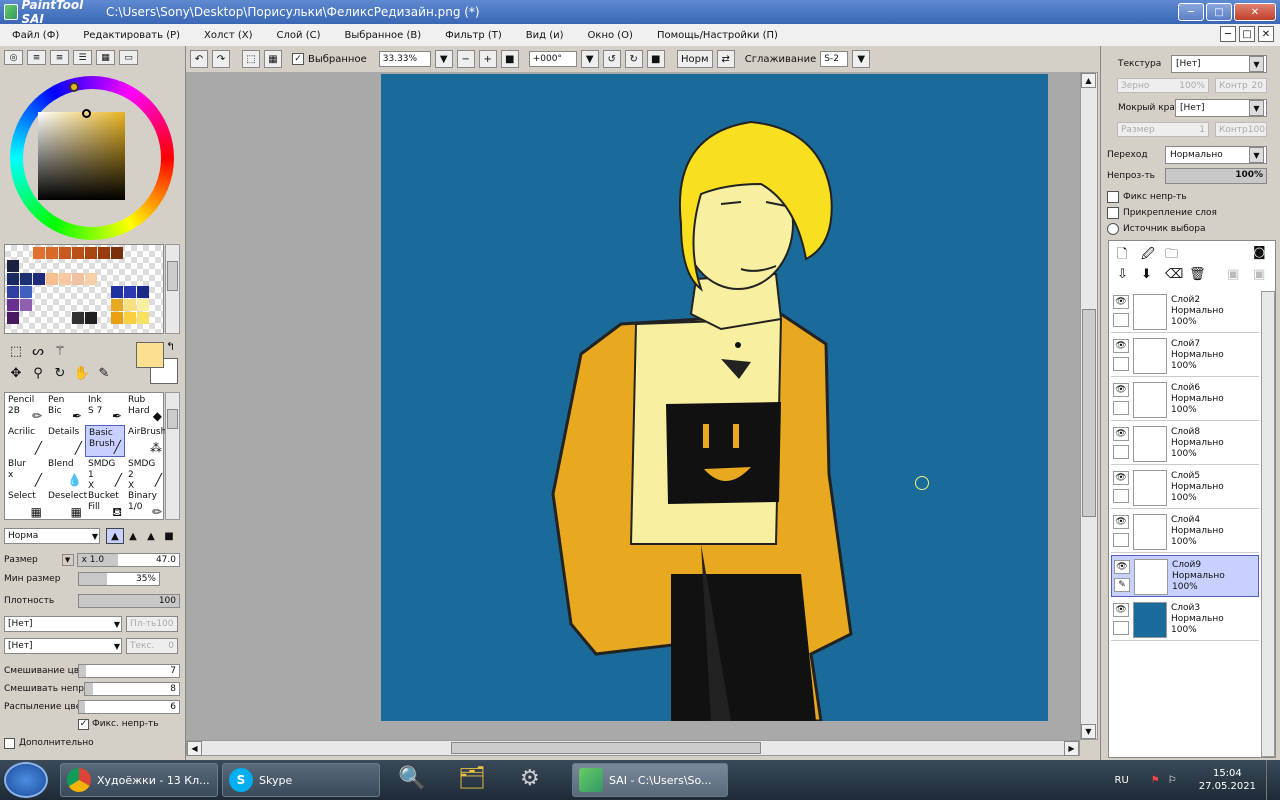 This screenshot has width=1280, height=800. What do you see at coordinates (1122, 780) in the screenshot?
I see `language-indicator: RU` at bounding box center [1122, 780].